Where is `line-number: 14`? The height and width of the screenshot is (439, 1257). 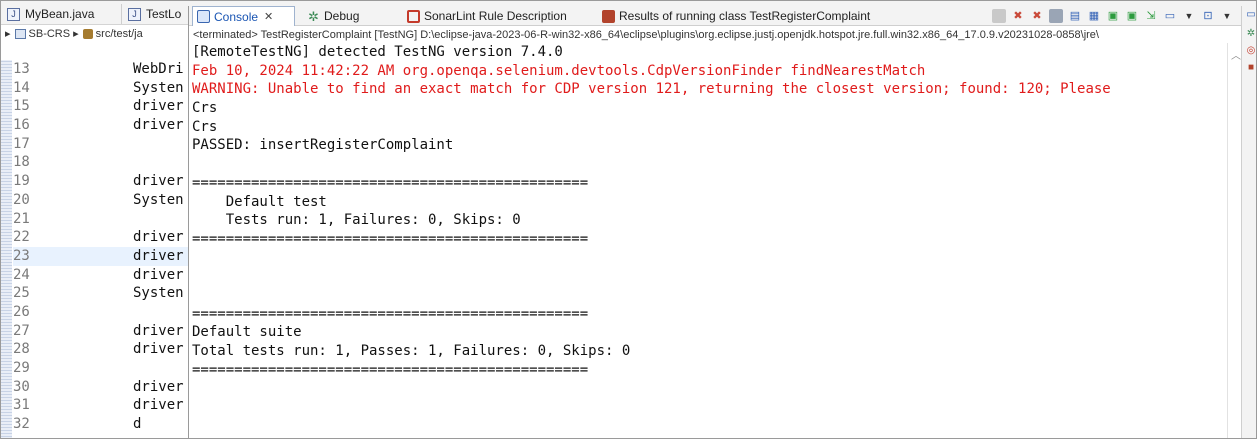 line-number: 14 is located at coordinates (21, 87).